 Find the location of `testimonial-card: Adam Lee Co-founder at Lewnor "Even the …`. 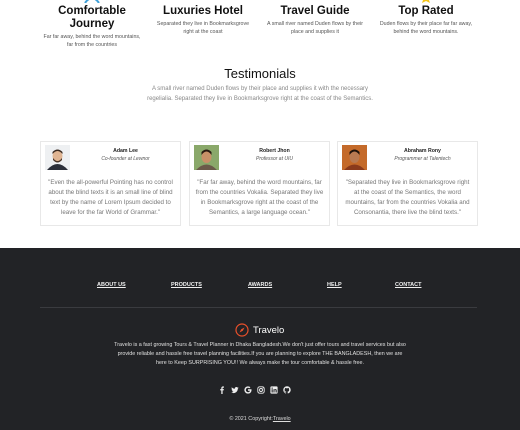

testimonial-card: Adam Lee Co-founder at Lewnor "Even the … is located at coordinates (110, 183).